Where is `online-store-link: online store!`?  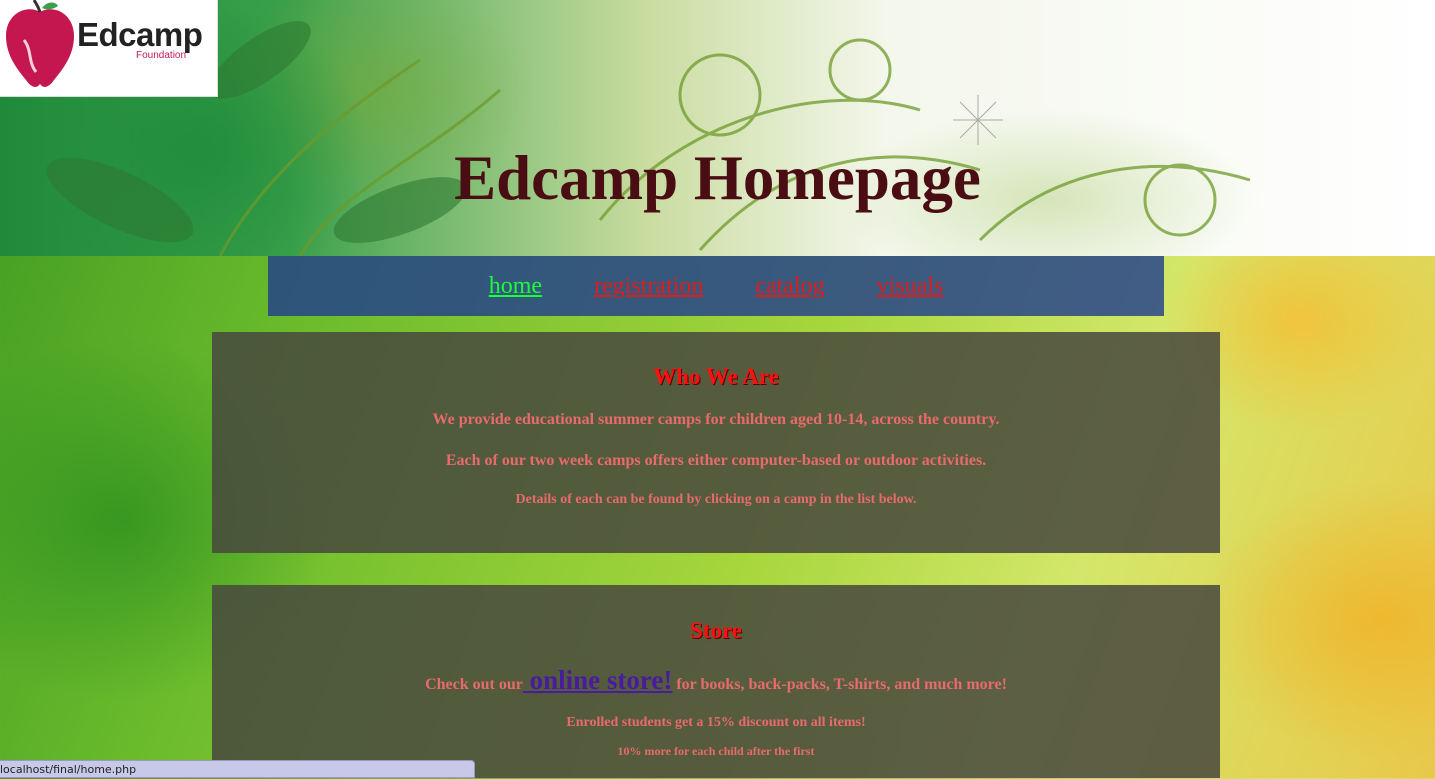 online-store-link: online store! is located at coordinates (598, 680).